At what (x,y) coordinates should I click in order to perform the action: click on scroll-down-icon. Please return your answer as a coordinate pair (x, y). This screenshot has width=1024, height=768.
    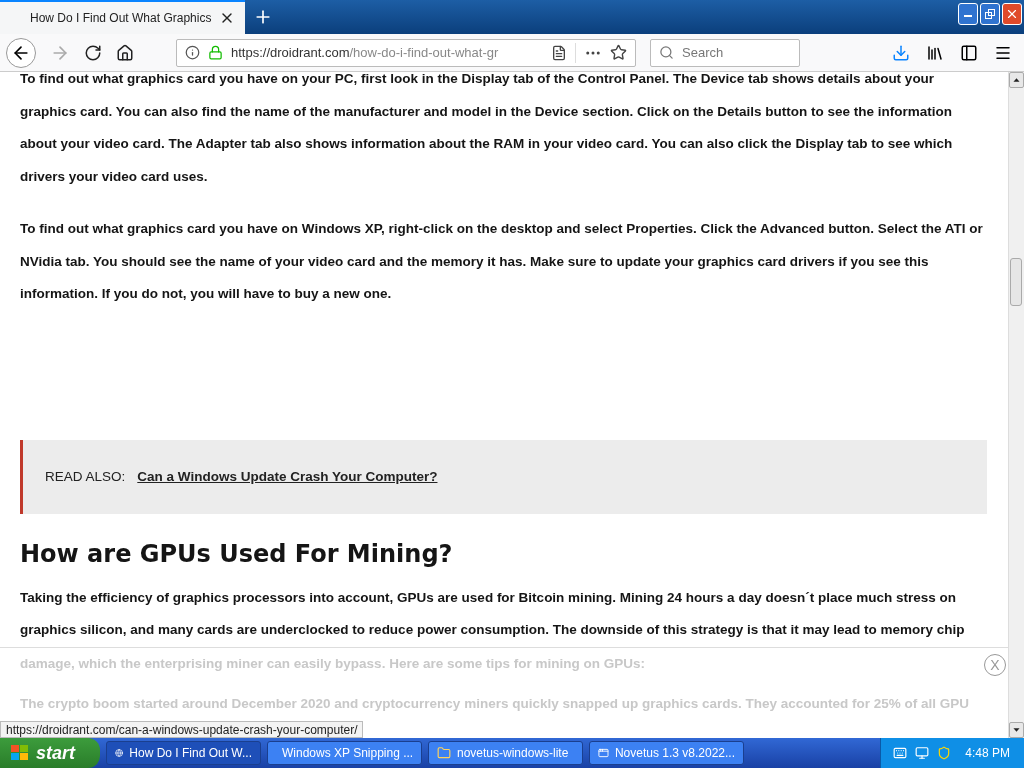
    Looking at the image, I should click on (1016, 730).